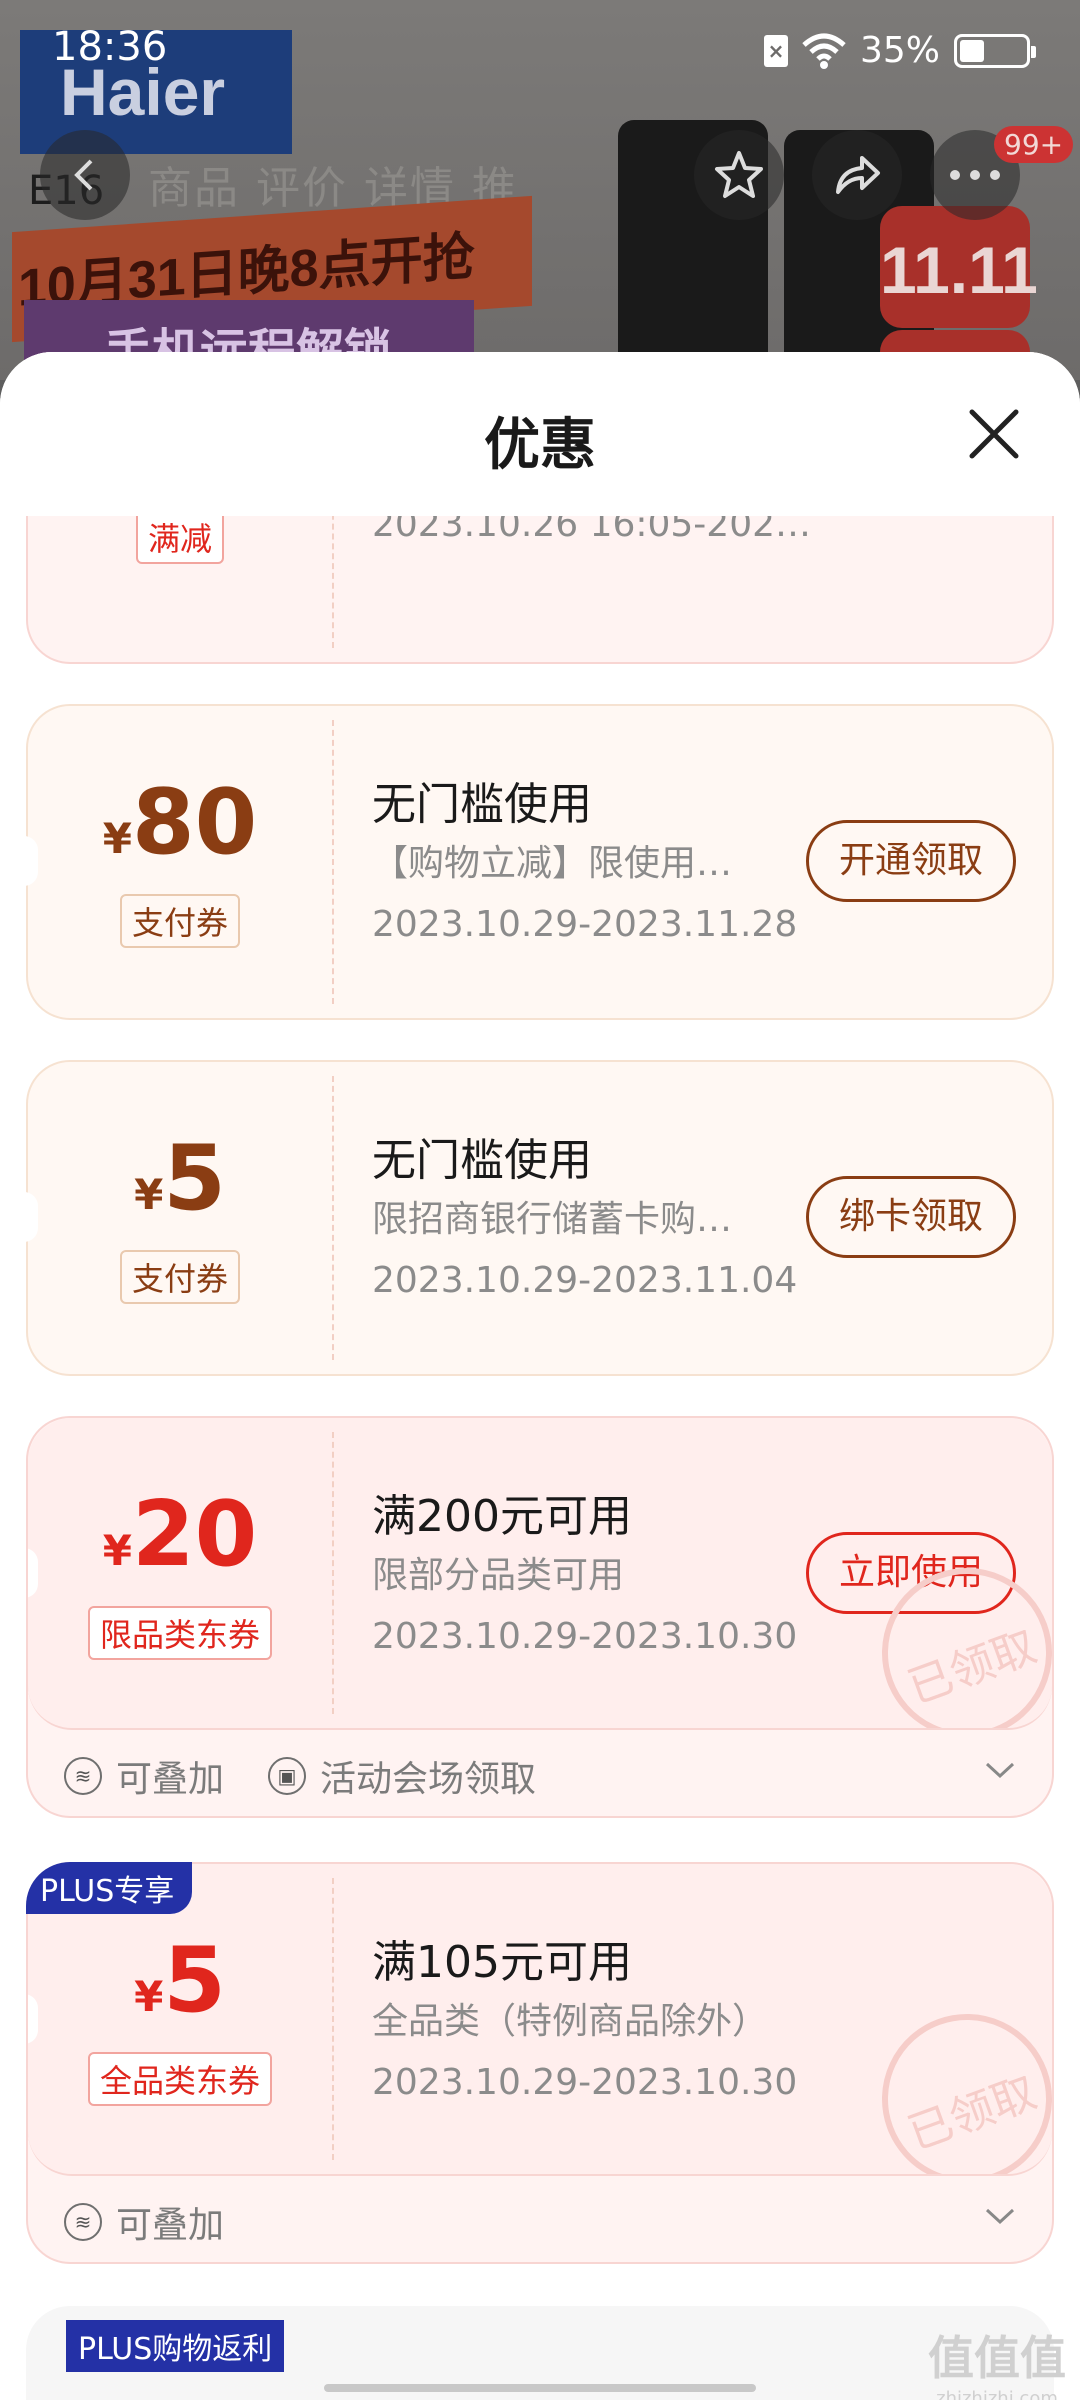 This screenshot has width=1080, height=2400. I want to click on status-time: 18:36, so click(110, 47).